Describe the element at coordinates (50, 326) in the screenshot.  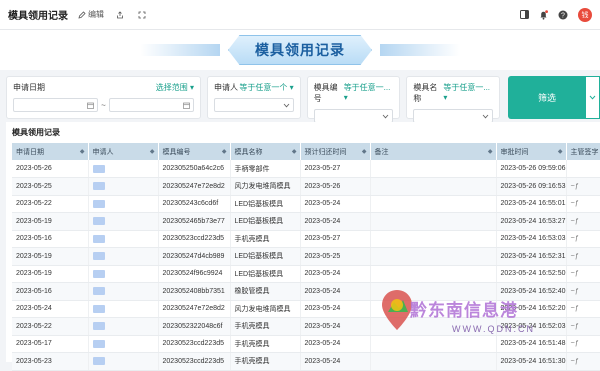
I see `table-cell: 2023-05-22` at that location.